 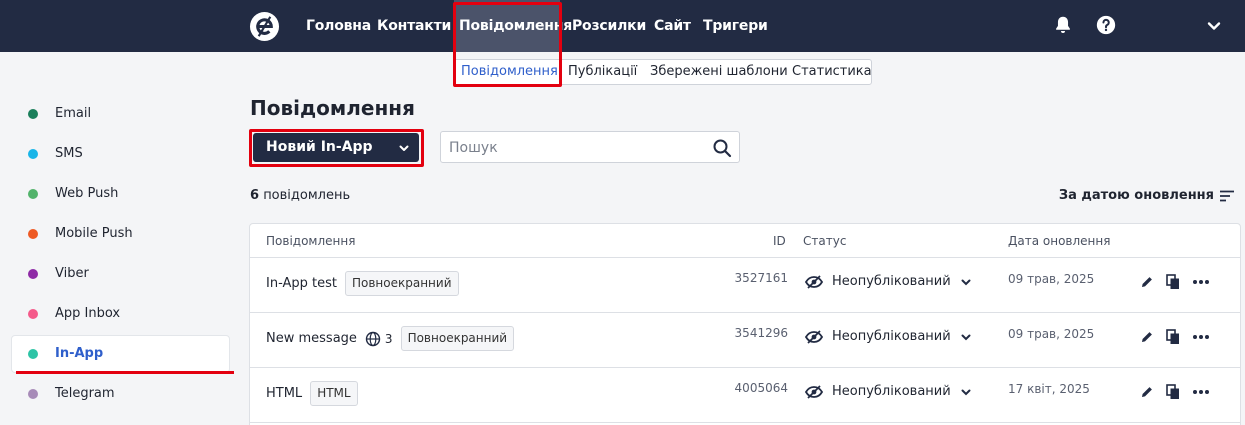 I want to click on sidebar-item-label: Viber, so click(x=72, y=273).